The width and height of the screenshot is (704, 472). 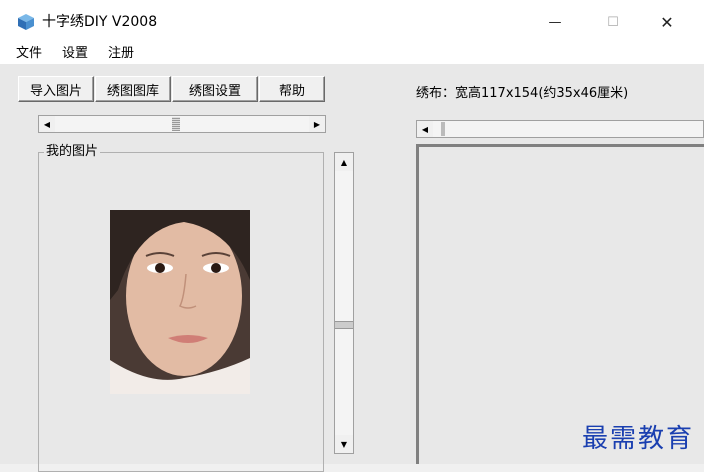 I want to click on canvas-scroll-left-button: ◀, so click(x=425, y=129).